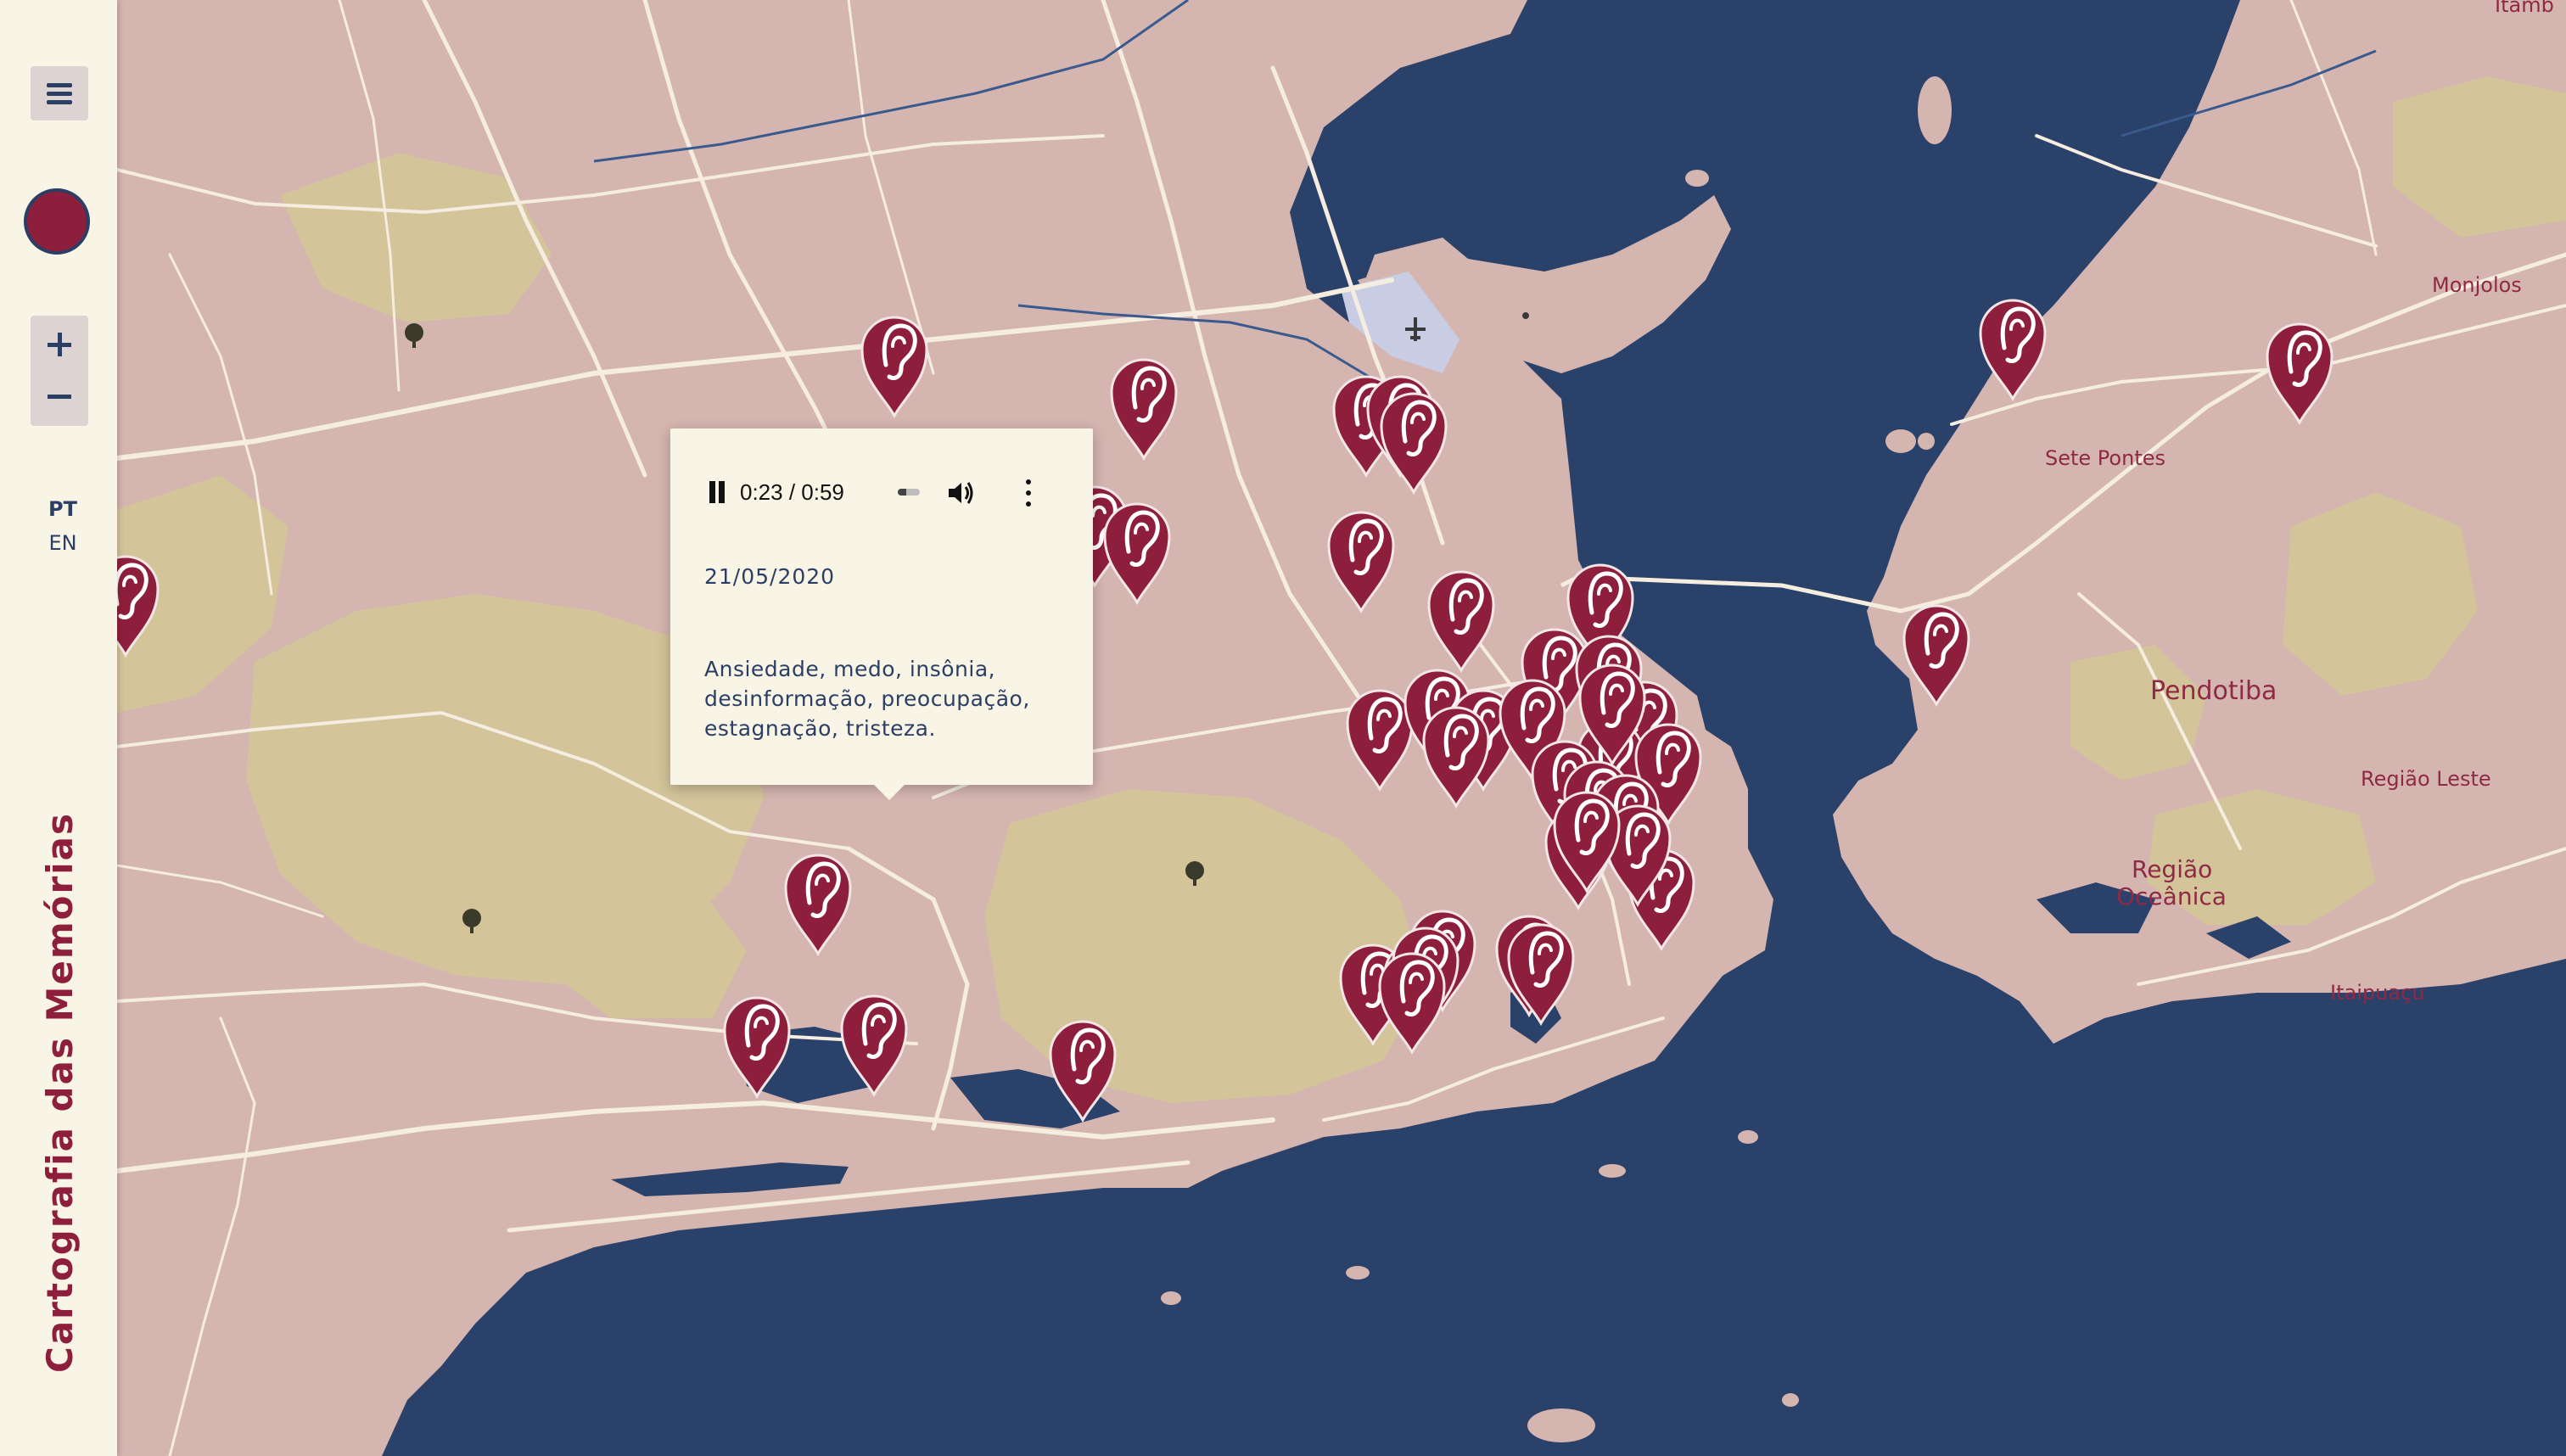  What do you see at coordinates (2524, 8) in the screenshot?
I see `place-label-itamb: Itamb` at bounding box center [2524, 8].